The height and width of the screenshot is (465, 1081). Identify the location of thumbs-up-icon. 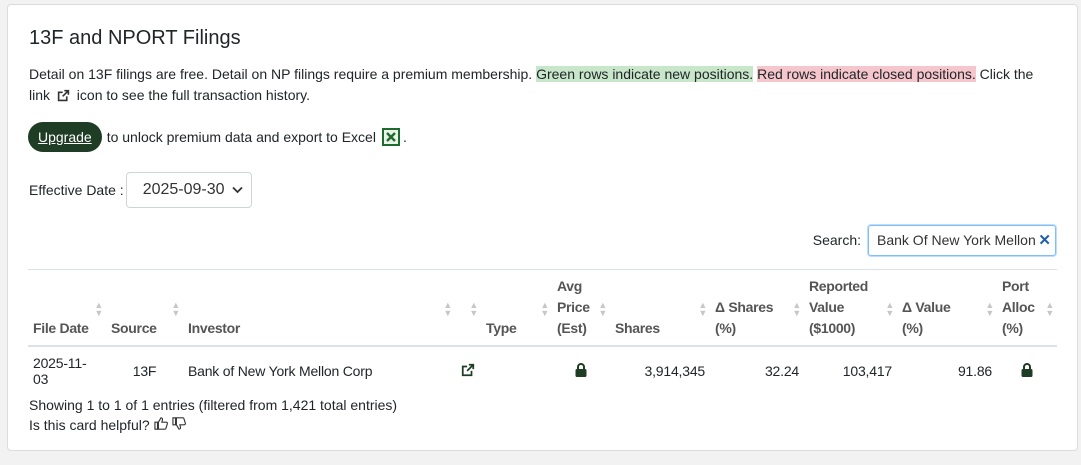
(160, 425).